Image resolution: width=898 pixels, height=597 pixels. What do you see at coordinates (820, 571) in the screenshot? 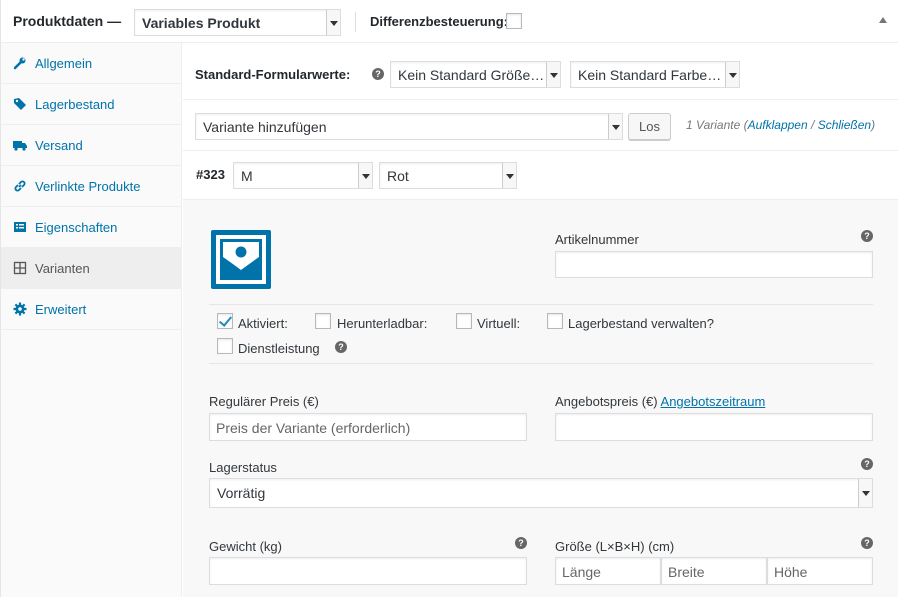
I see `height-input: Höhe` at bounding box center [820, 571].